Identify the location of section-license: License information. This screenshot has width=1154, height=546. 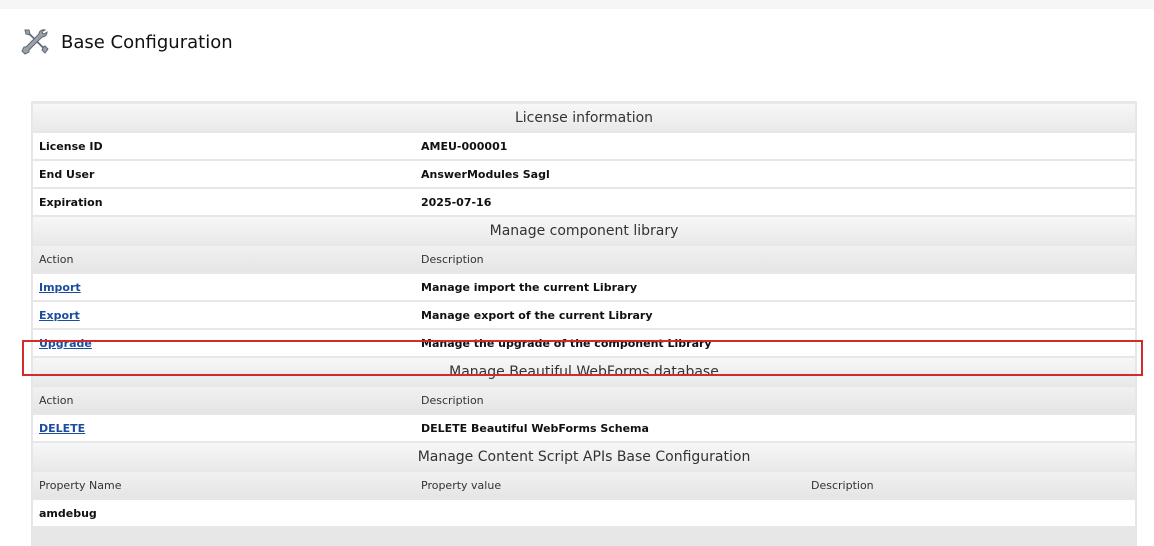
(584, 117).